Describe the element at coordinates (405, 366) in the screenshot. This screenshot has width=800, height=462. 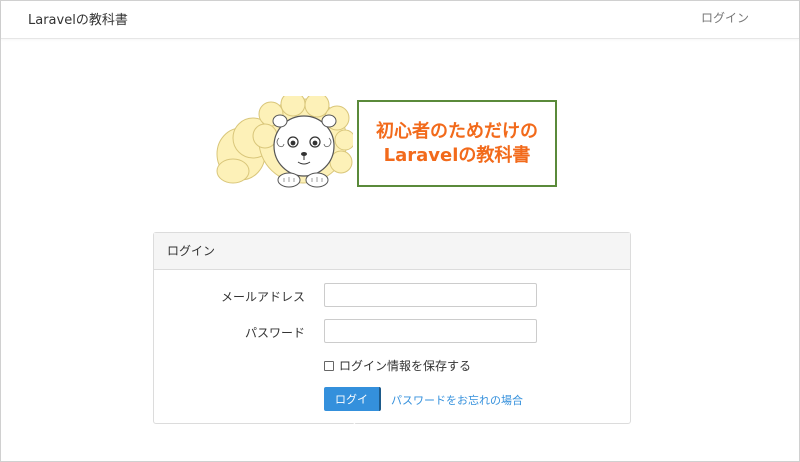
I see `remember-label: ログイン情報を保存する` at that location.